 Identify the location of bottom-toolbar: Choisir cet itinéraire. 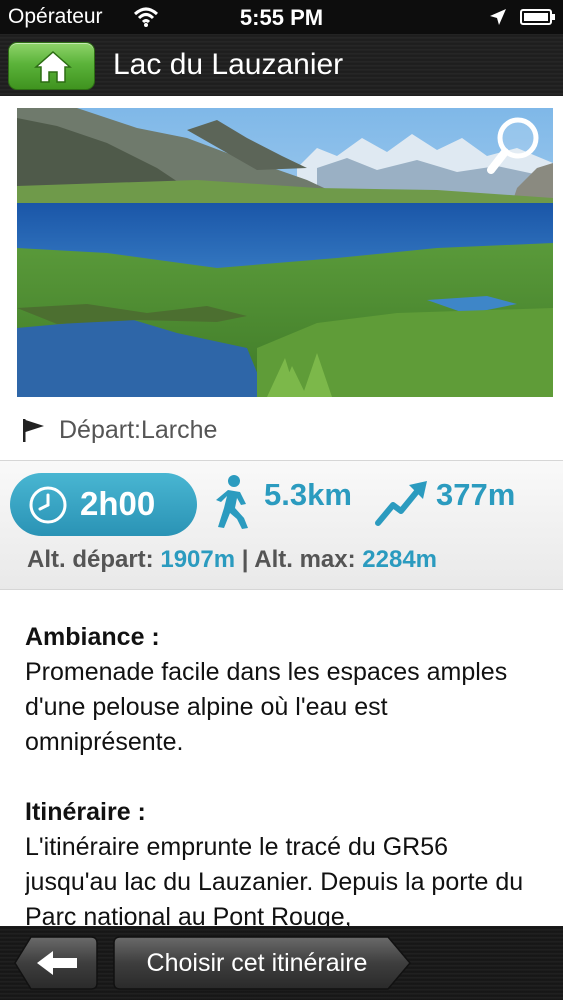
(281, 963).